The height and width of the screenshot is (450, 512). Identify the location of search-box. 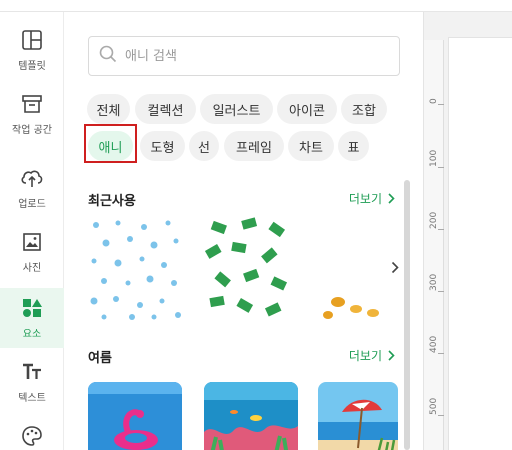
(244, 56).